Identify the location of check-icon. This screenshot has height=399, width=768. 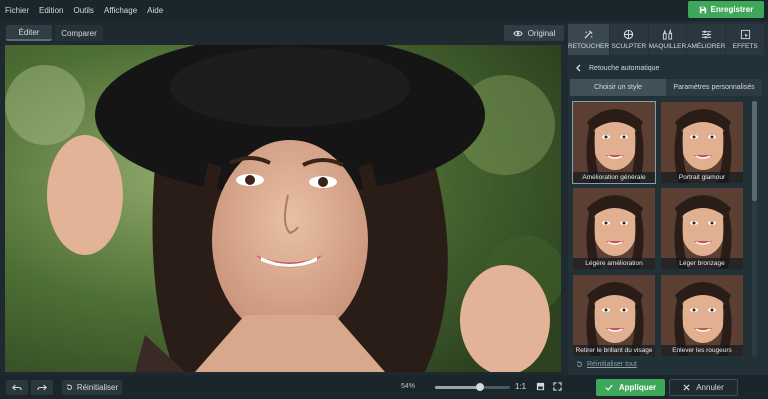
(609, 387).